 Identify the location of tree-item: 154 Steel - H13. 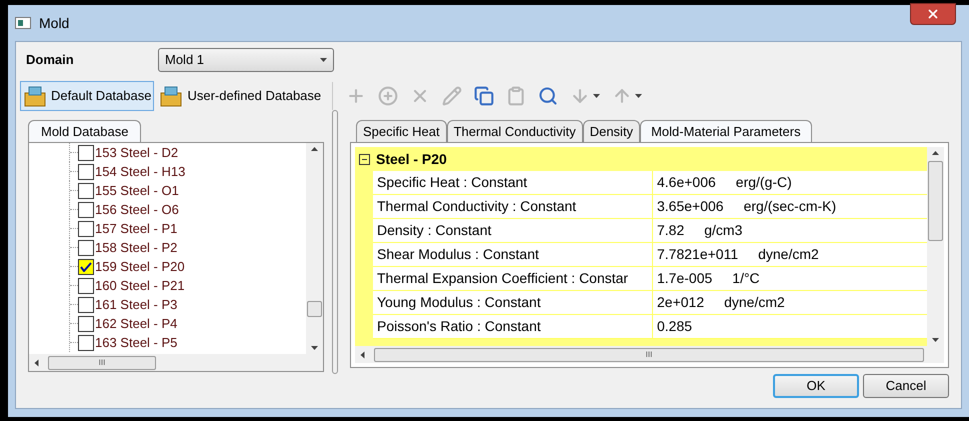
(187, 171).